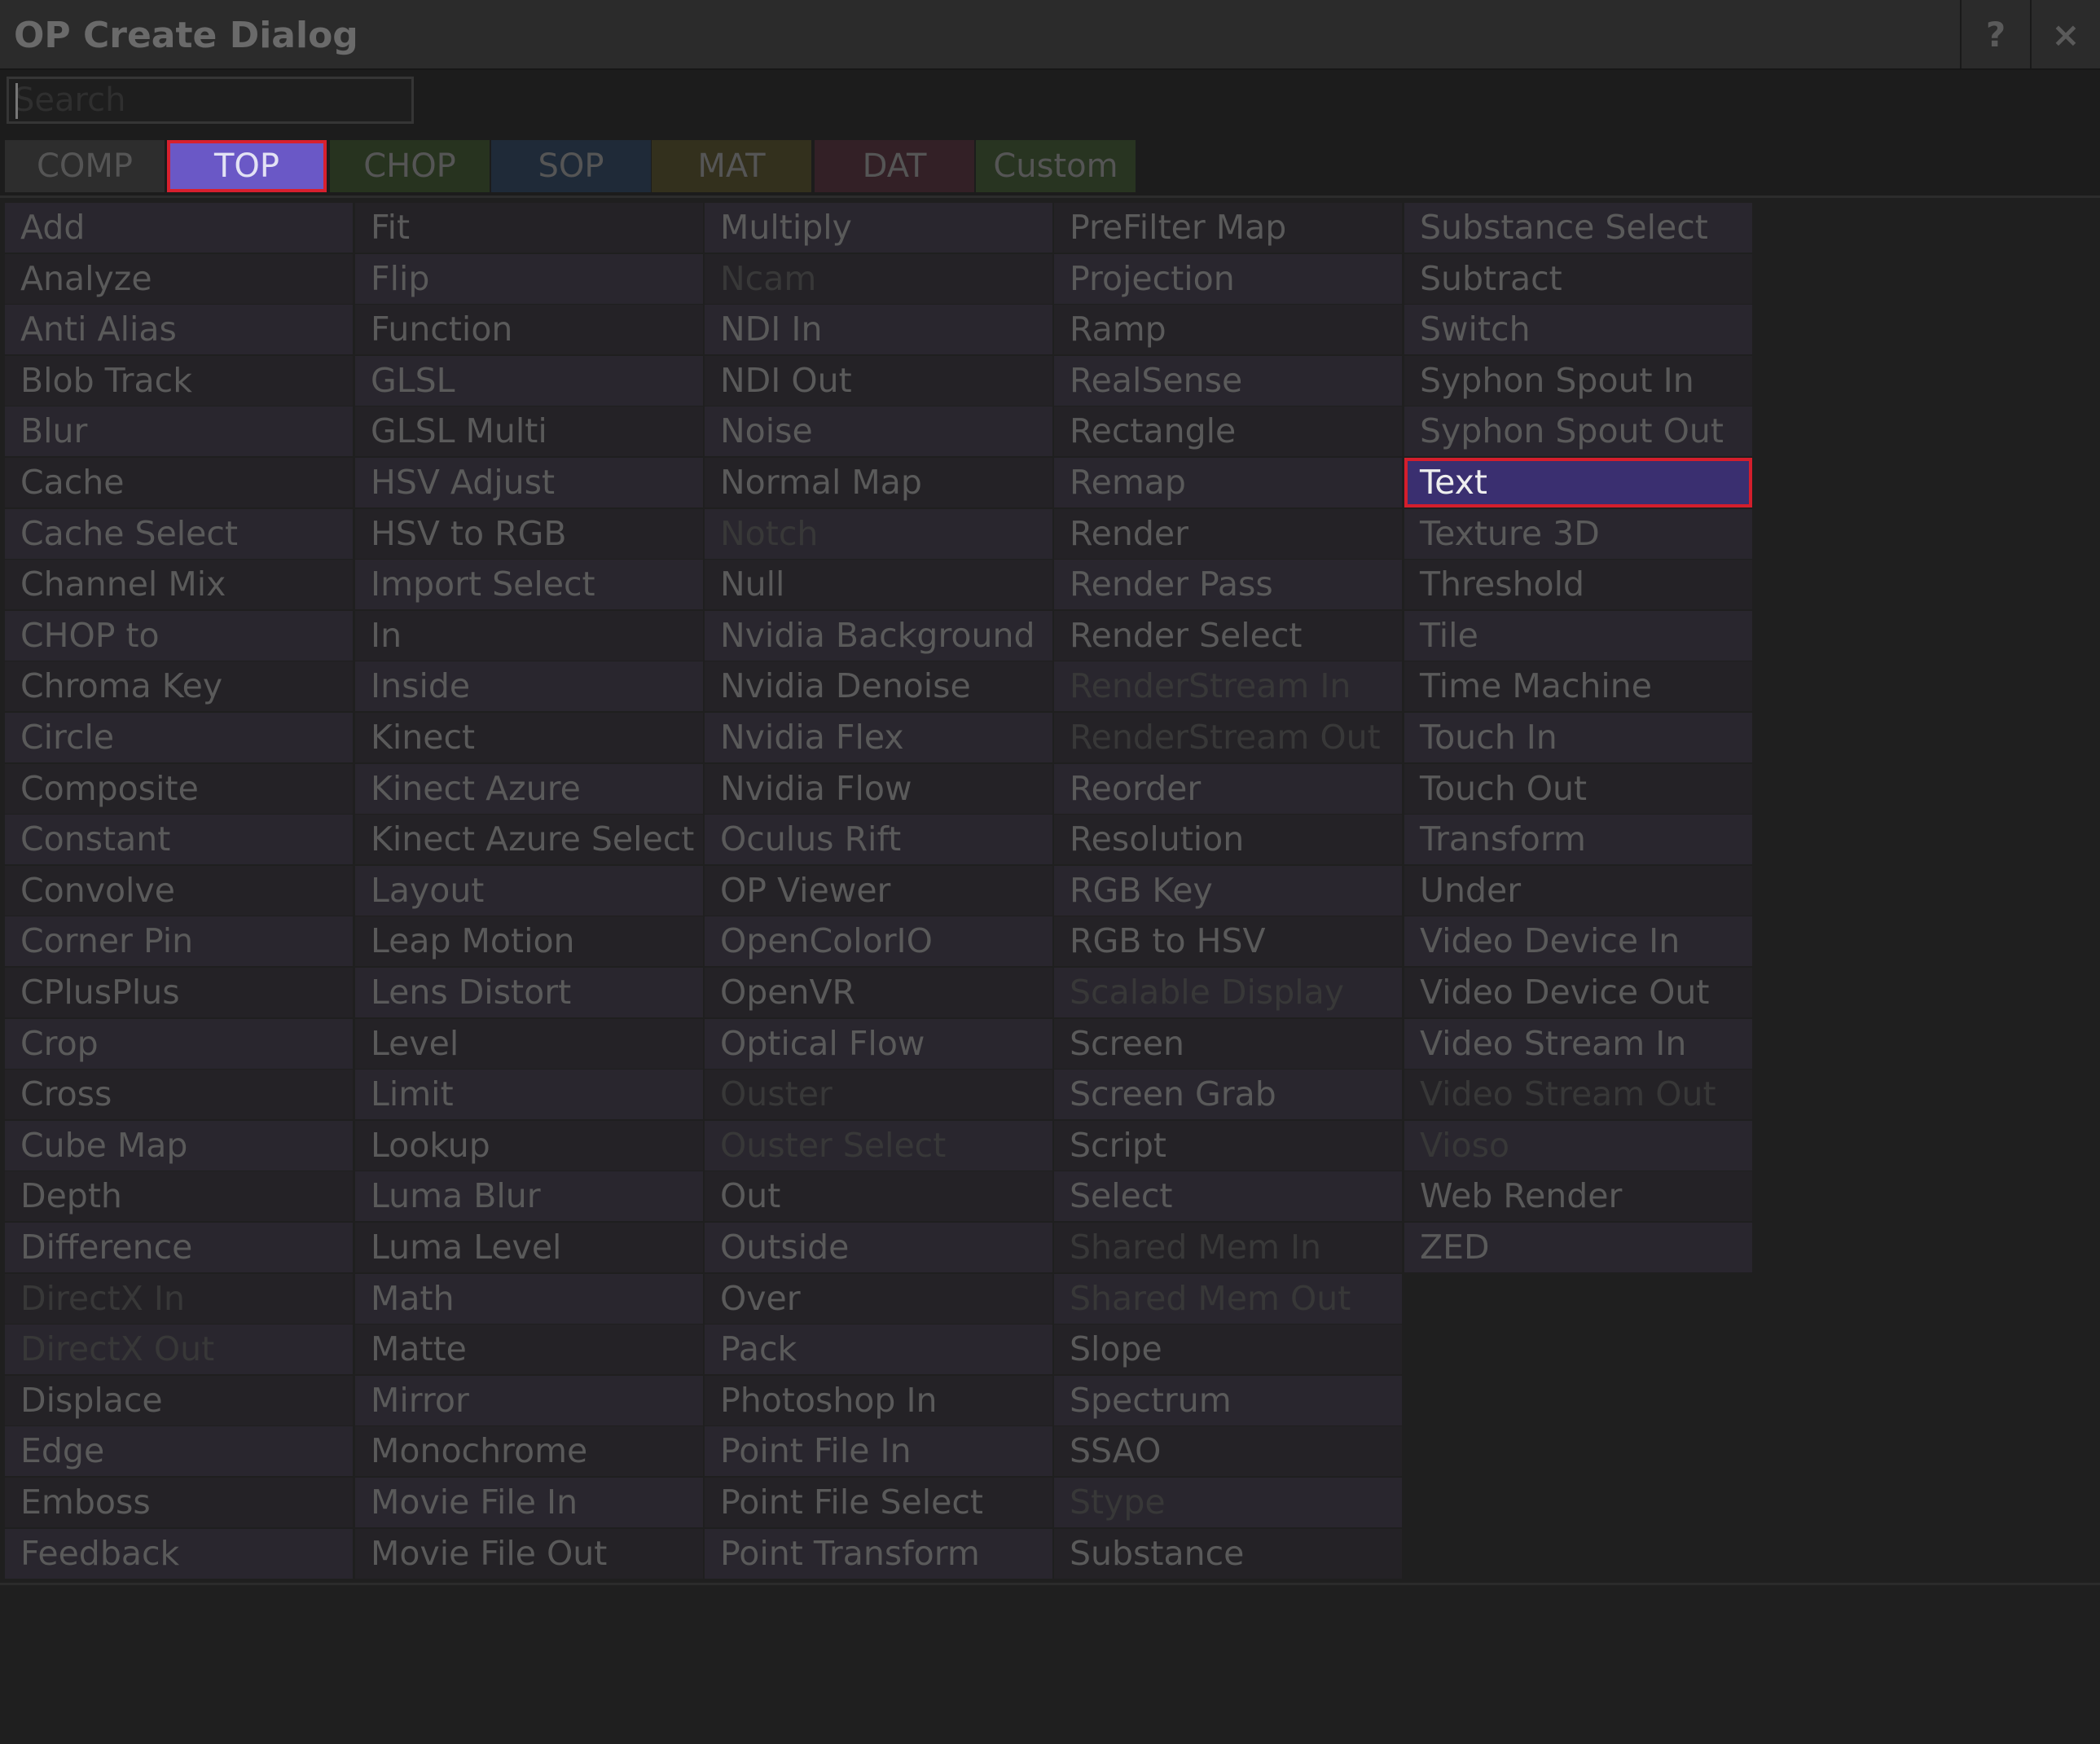 This screenshot has height=1744, width=2100. What do you see at coordinates (878, 789) in the screenshot?
I see `operator-nvidia-flow: Nvidia Flow` at bounding box center [878, 789].